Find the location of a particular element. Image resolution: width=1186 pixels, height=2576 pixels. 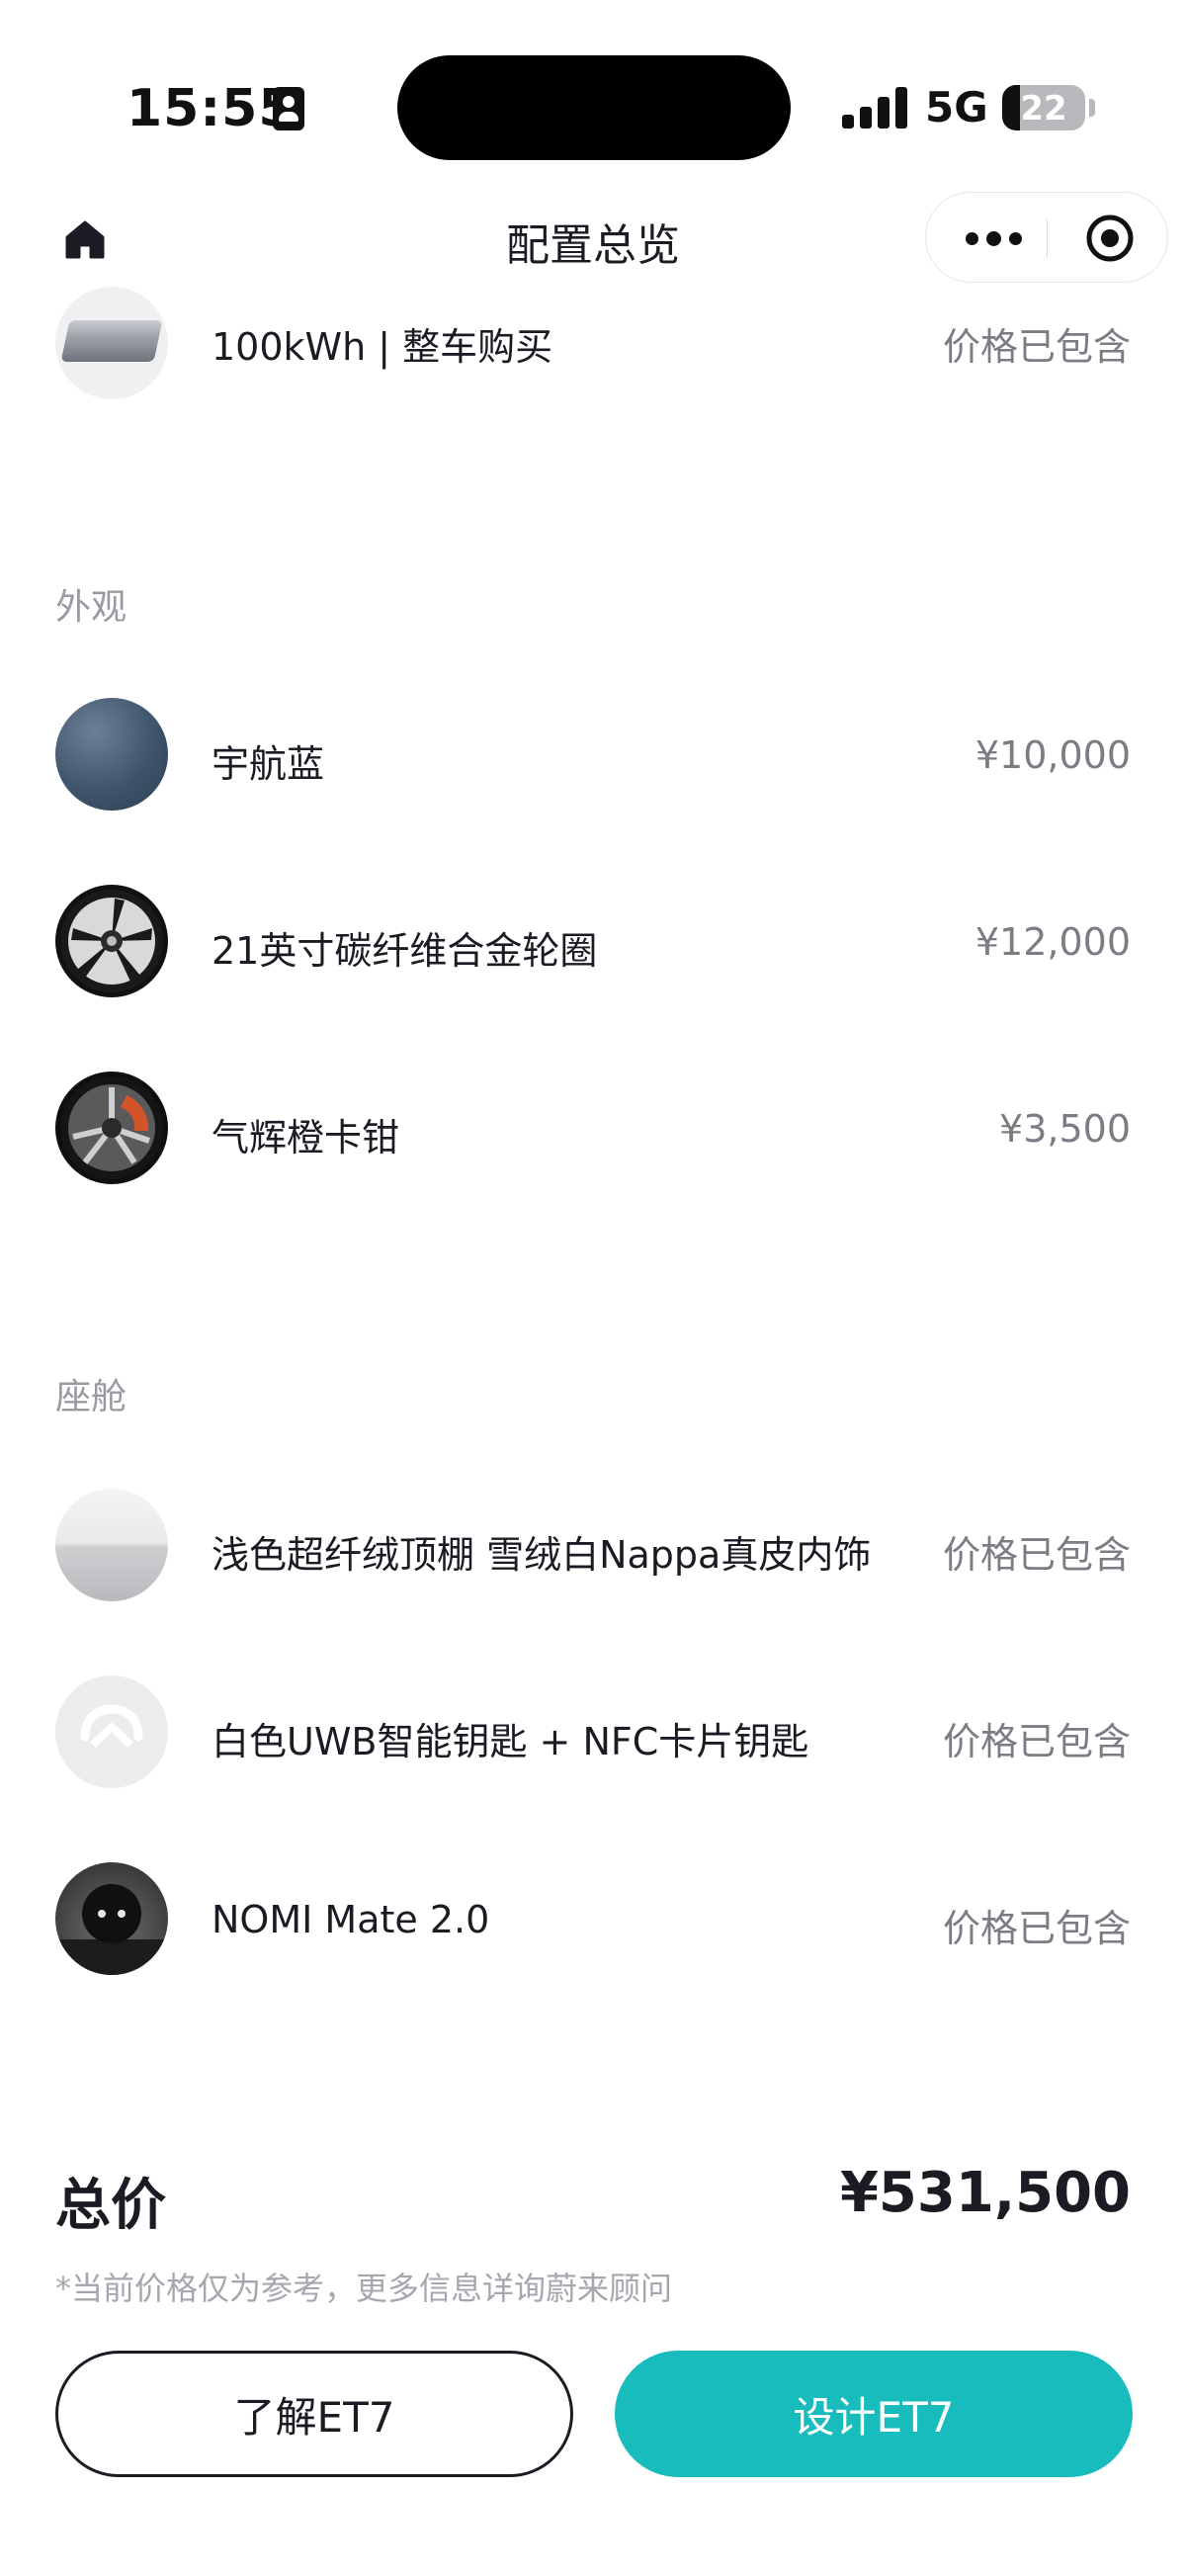

item-name: NOMI Mate 2.0 is located at coordinates (351, 1919).